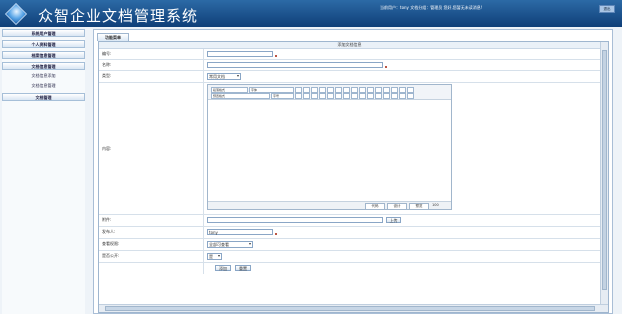 The width and height of the screenshot is (622, 314). Describe the element at coordinates (43, 66) in the screenshot. I see `sidebar-item-documents: 文档信息管理` at that location.